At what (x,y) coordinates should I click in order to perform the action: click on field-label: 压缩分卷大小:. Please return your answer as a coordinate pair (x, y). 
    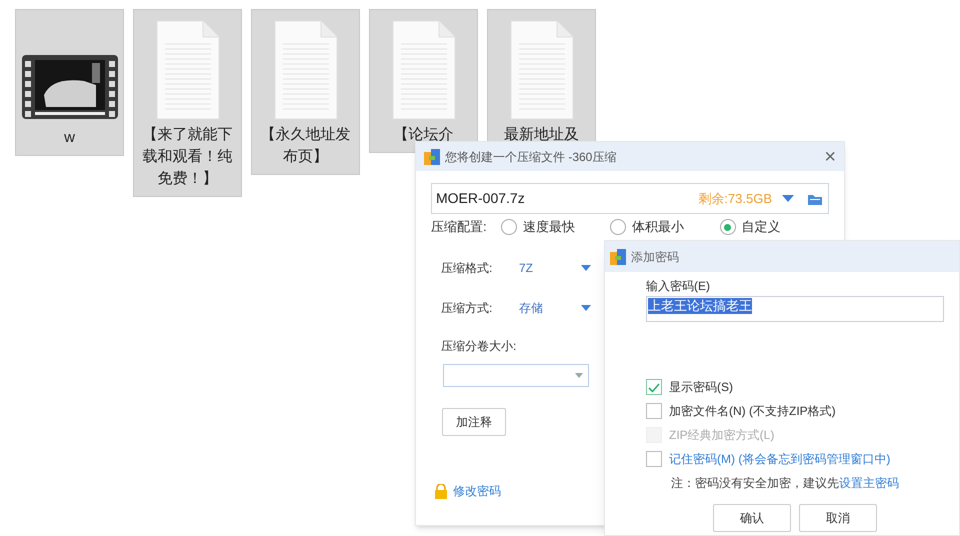
    Looking at the image, I should click on (479, 346).